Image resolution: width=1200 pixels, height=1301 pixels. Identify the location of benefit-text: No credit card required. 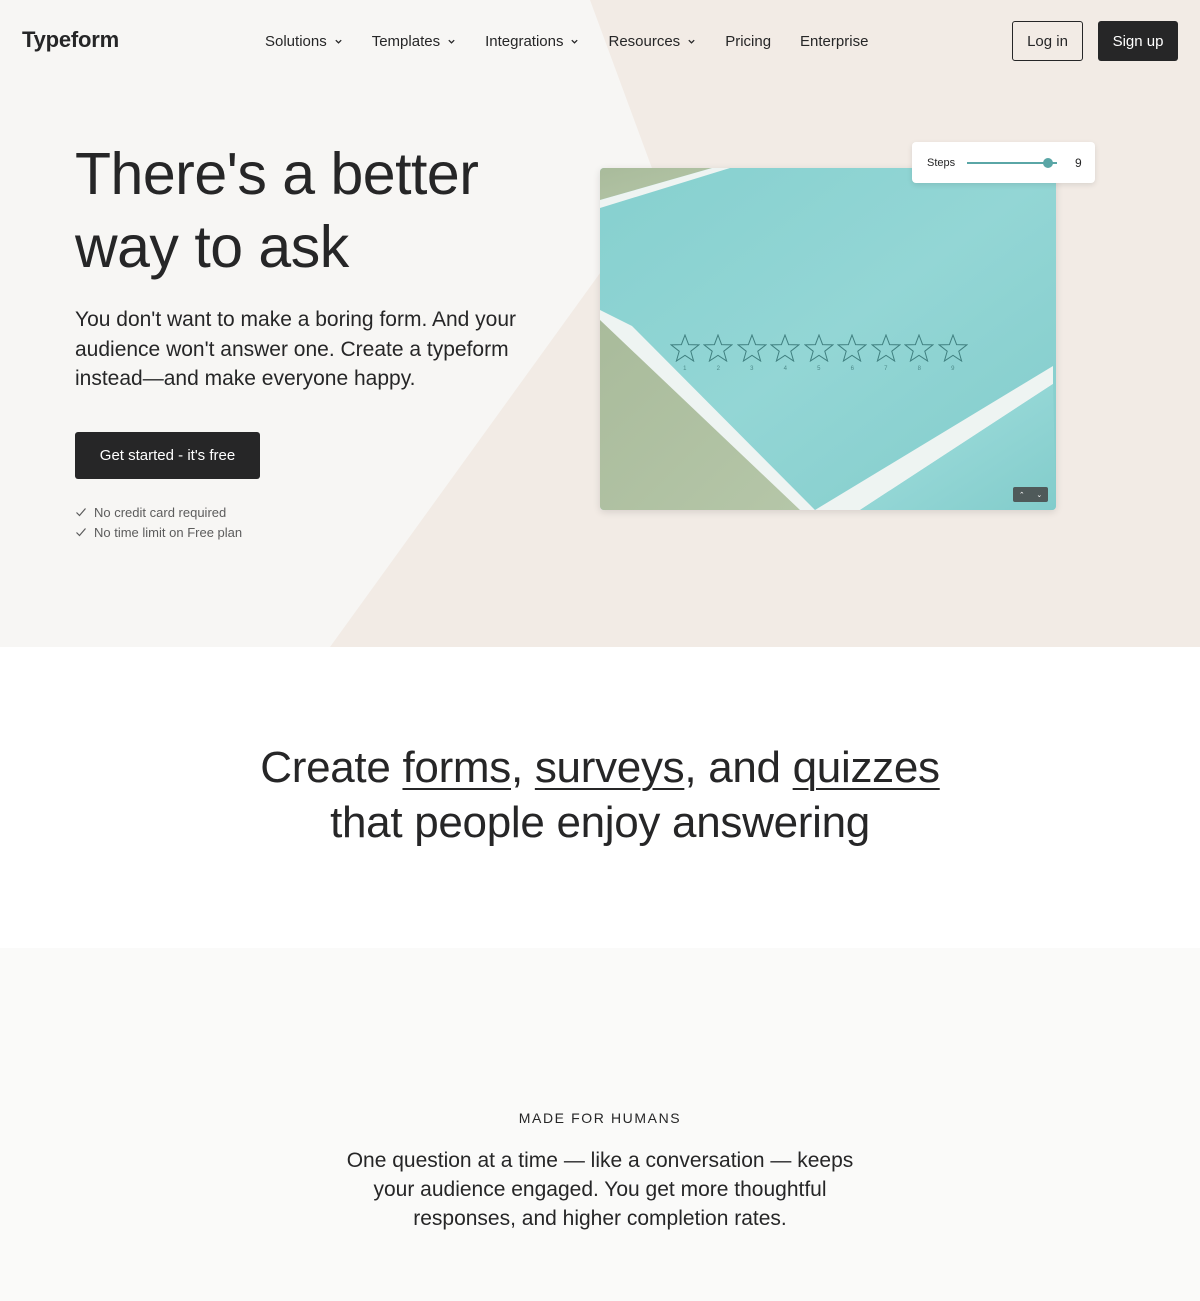
(160, 512).